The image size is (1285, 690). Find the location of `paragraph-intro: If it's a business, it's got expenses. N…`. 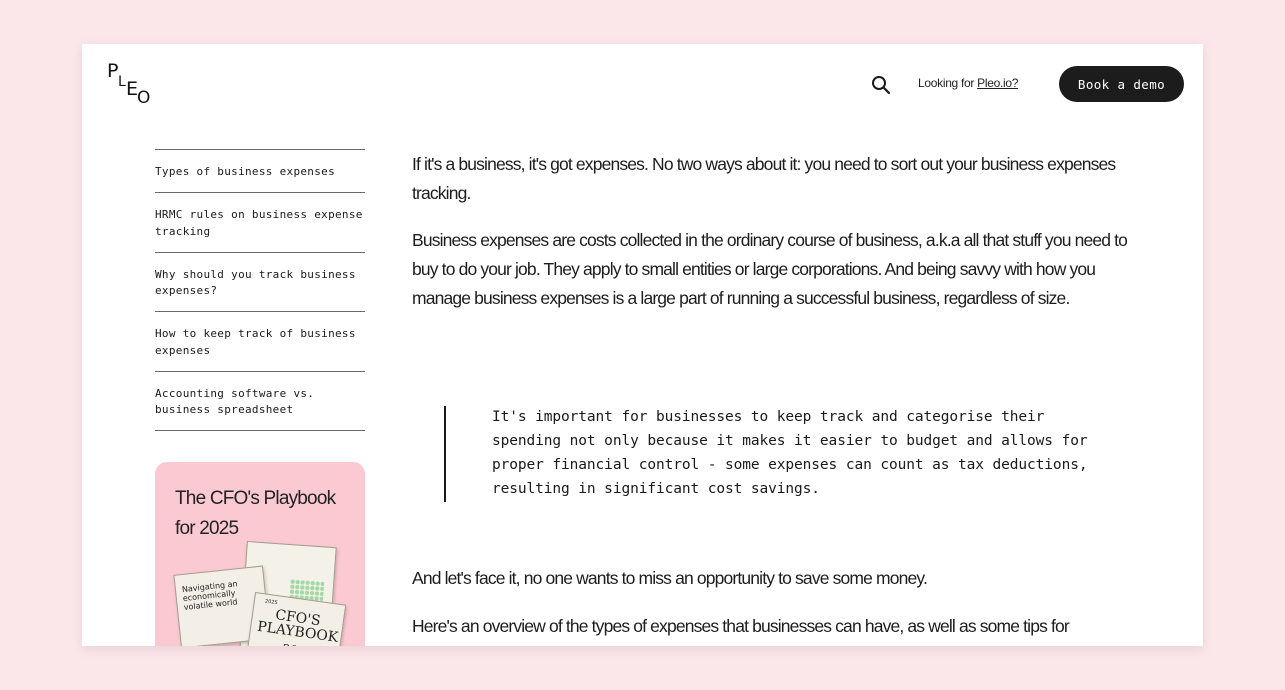

paragraph-intro: If it's a business, it's got expenses. N… is located at coordinates (764, 178).